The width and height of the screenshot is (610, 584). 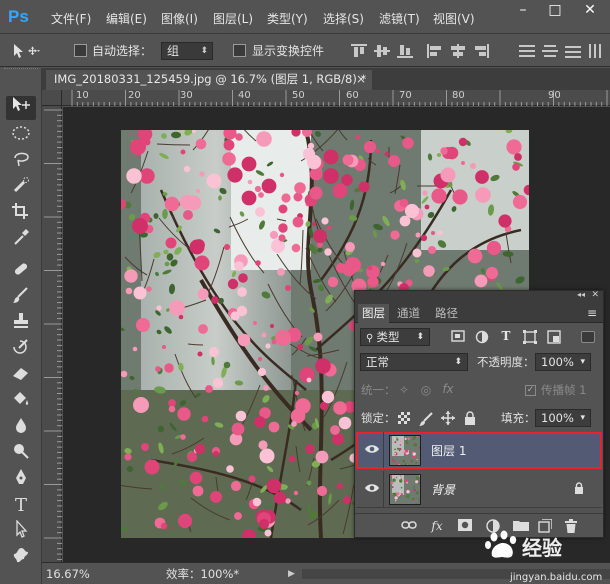 I want to click on move-tool-preset-icon, so click(x=26, y=51).